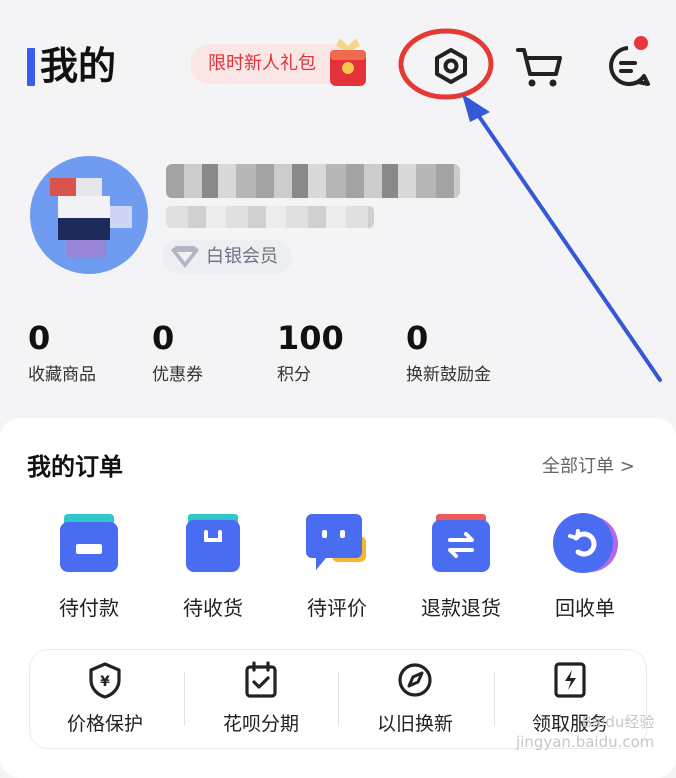 The image size is (676, 778). I want to click on service-installment: 花呗分期, so click(261, 699).